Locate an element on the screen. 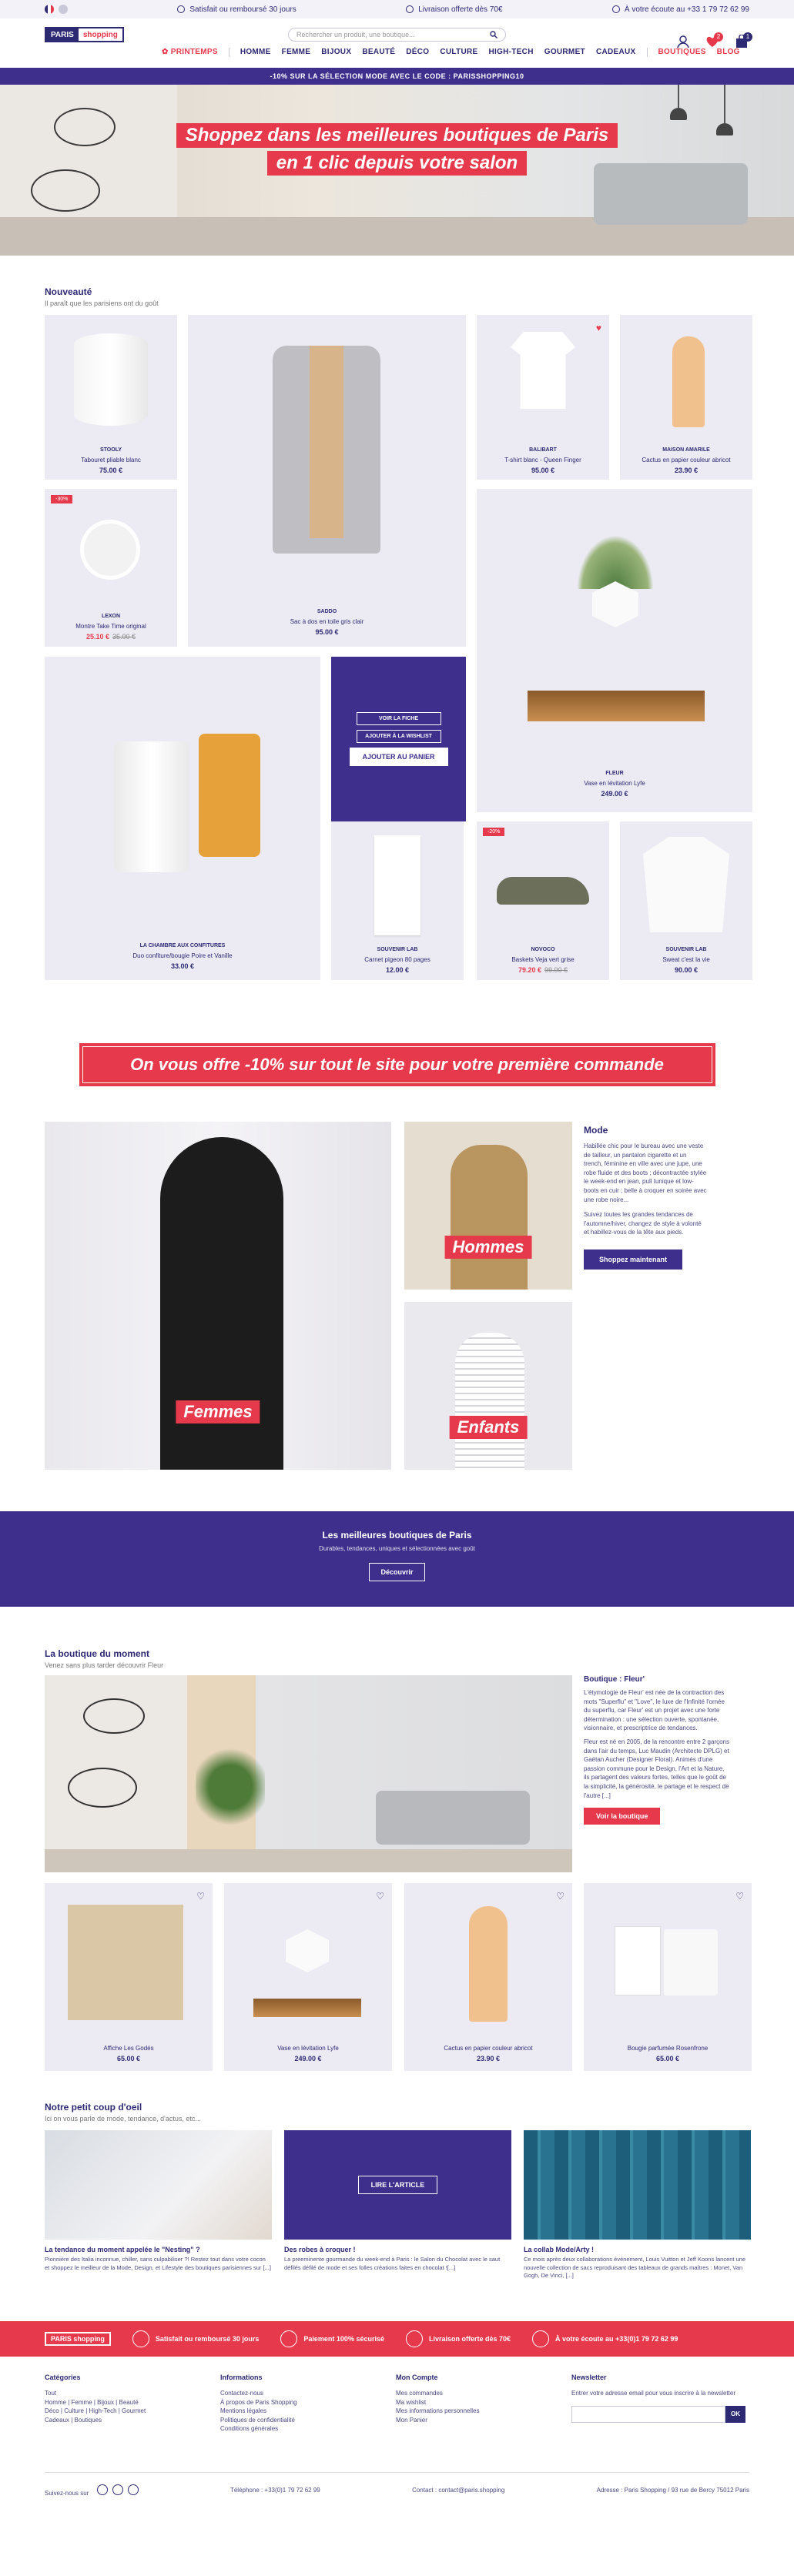  nav-bijoux: BIJOUX is located at coordinates (336, 53).